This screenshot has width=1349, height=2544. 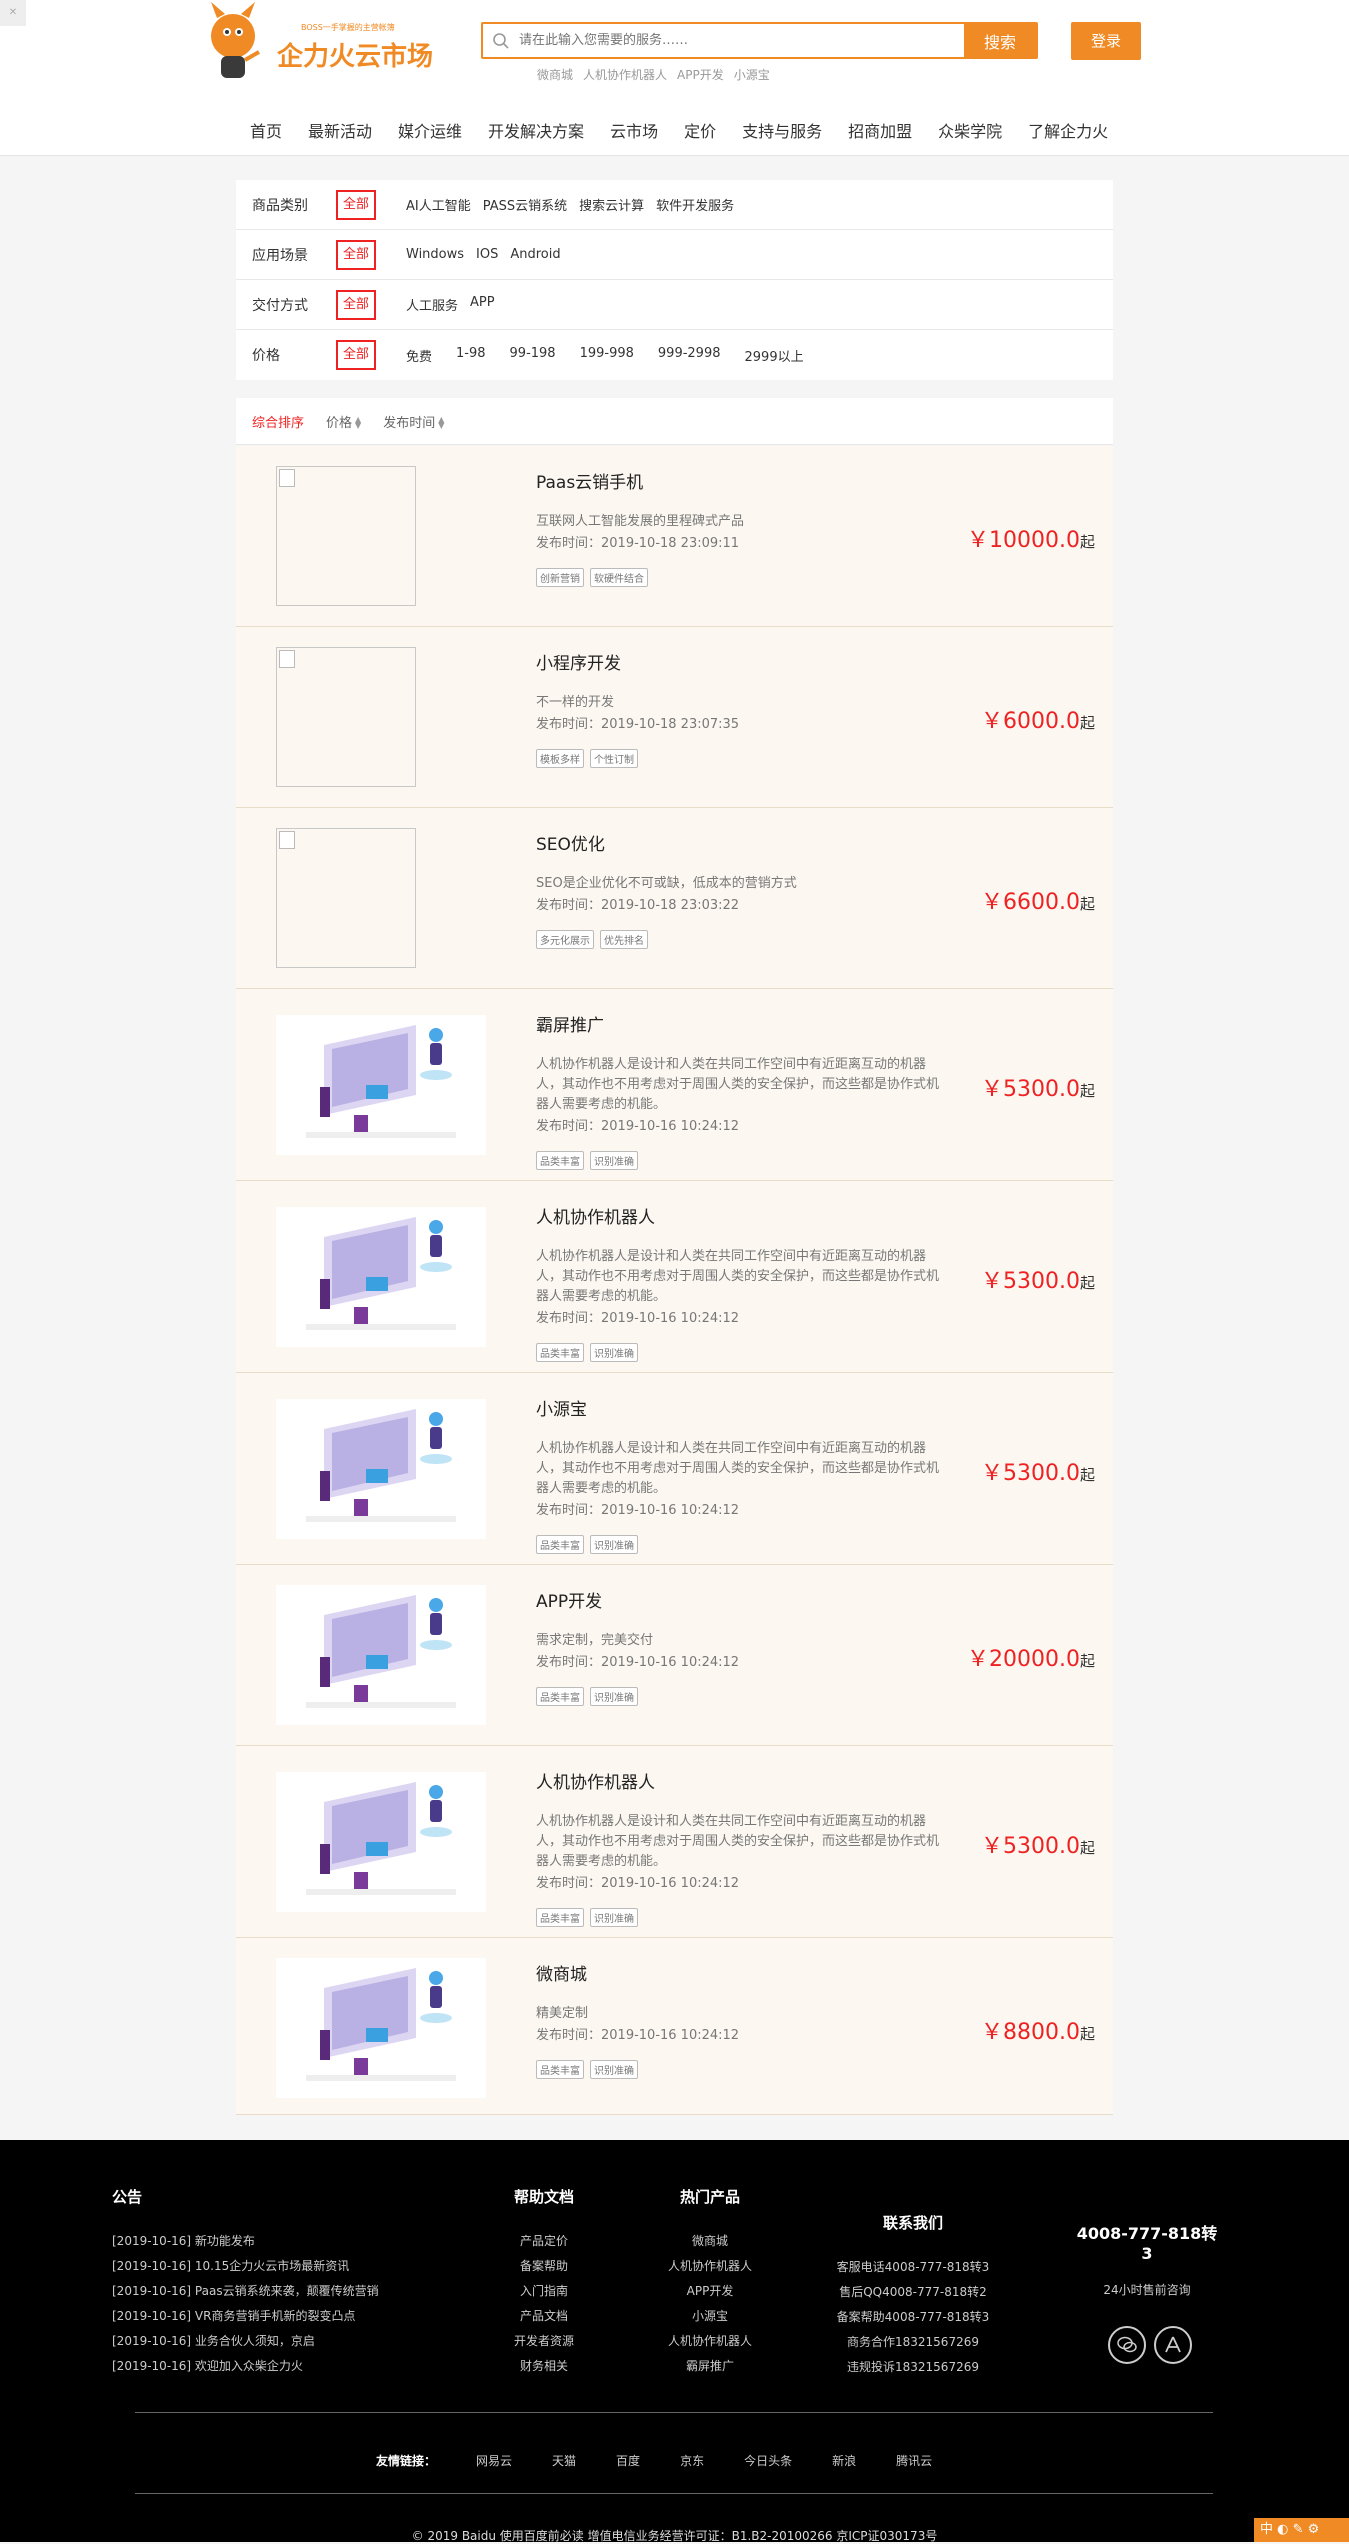 I want to click on friend-link: 今日头条, so click(x=768, y=2460).